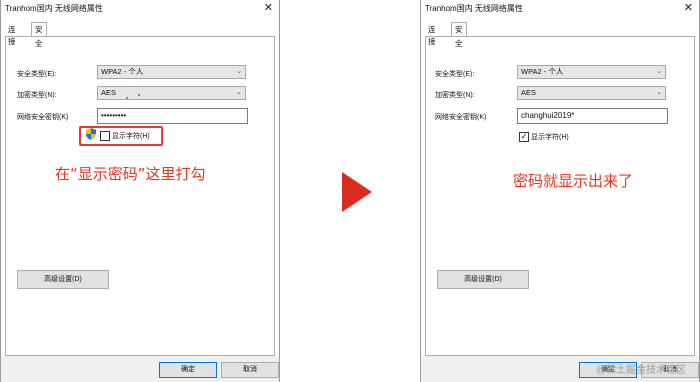 This screenshot has height=382, width=700. I want to click on cancel-button: 取消, so click(250, 370).